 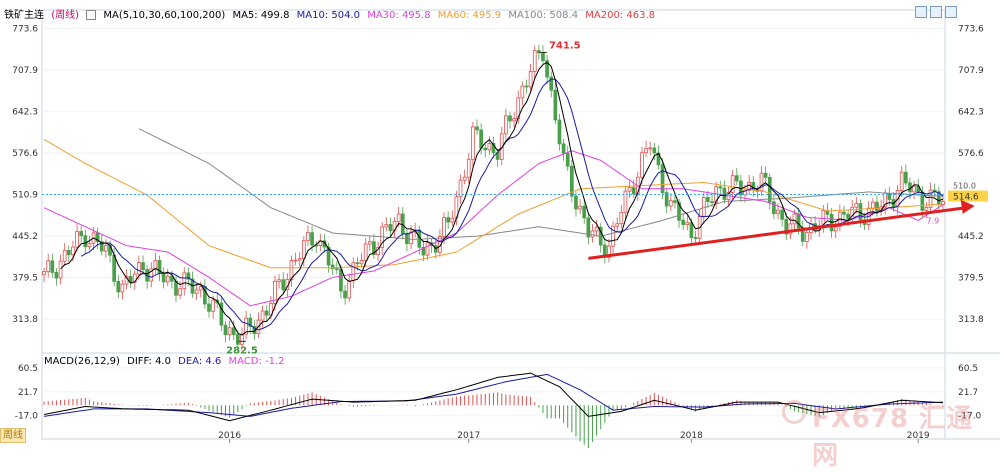 What do you see at coordinates (971, 237) in the screenshot?
I see `y-tick-label-right: 445.2` at bounding box center [971, 237].